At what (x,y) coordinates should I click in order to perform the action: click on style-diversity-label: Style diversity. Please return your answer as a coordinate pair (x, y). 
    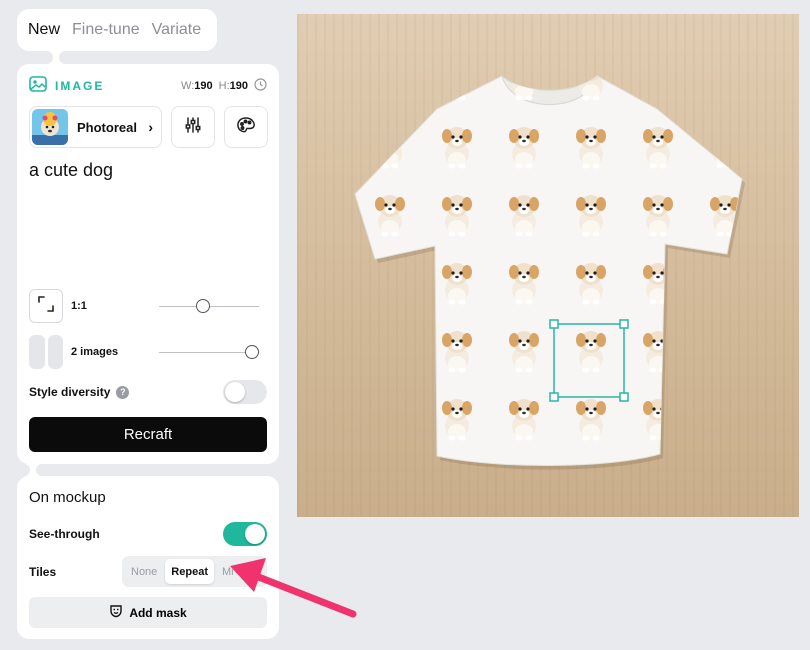
    Looking at the image, I should click on (70, 392).